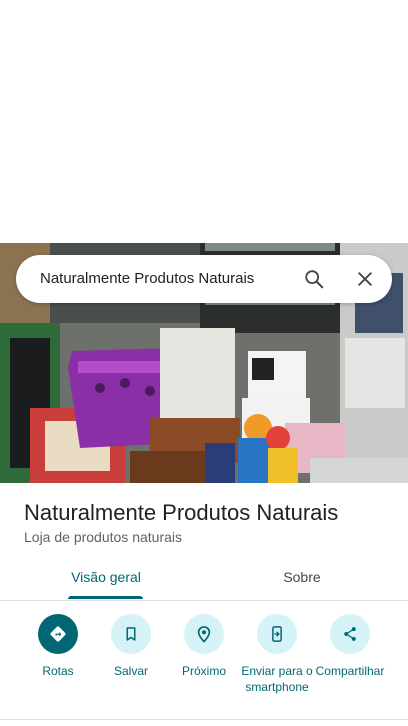 Image resolution: width=408 pixels, height=726 pixels. I want to click on share-circle, so click(350, 634).